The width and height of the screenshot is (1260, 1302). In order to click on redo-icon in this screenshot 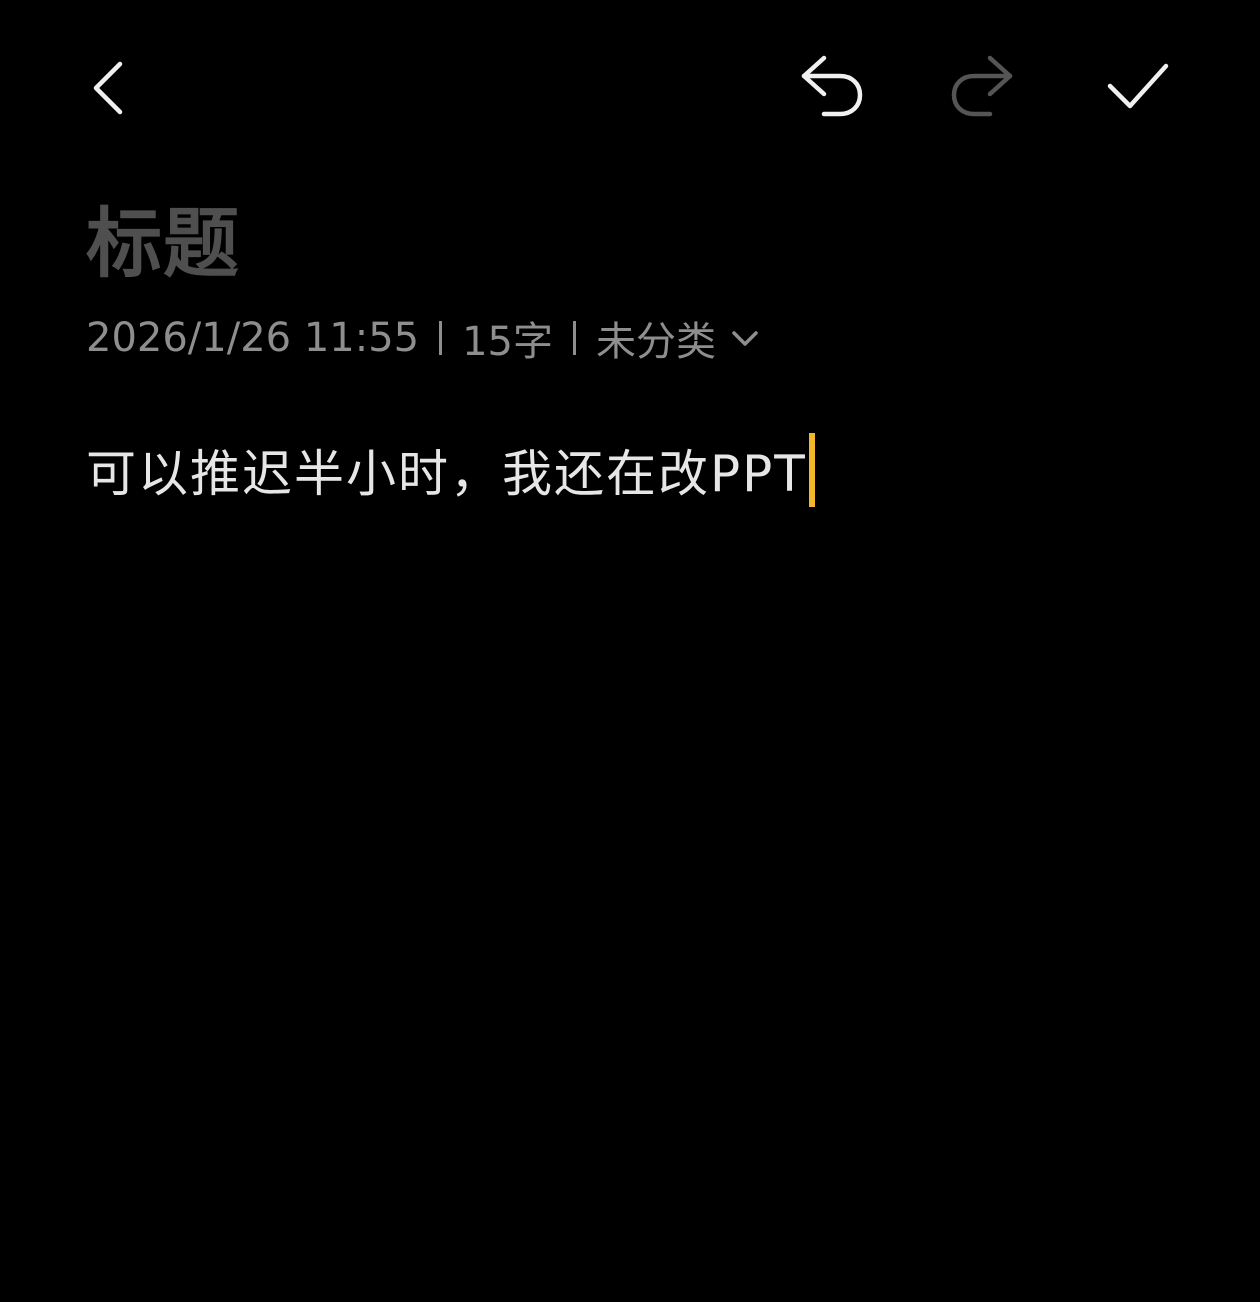, I will do `click(982, 86)`.